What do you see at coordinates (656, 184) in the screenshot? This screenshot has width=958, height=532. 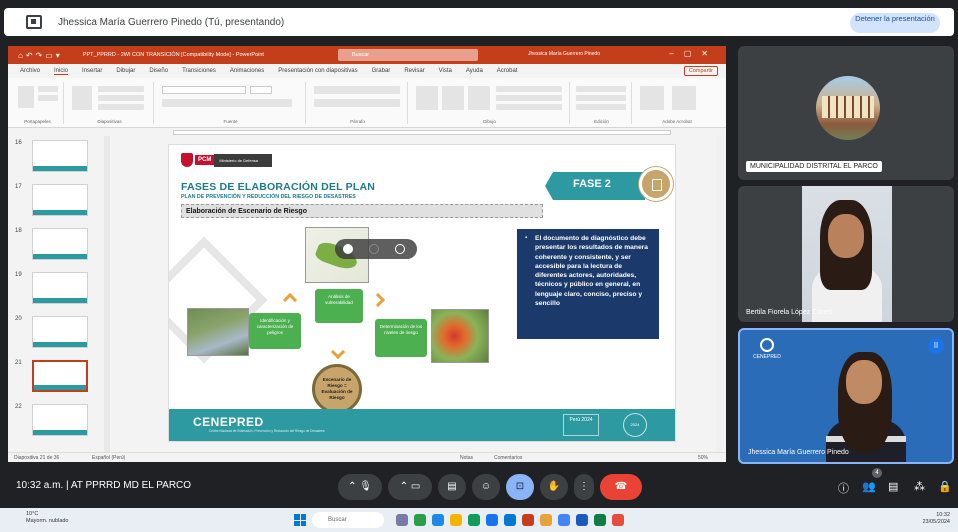 I see `document-icon` at bounding box center [656, 184].